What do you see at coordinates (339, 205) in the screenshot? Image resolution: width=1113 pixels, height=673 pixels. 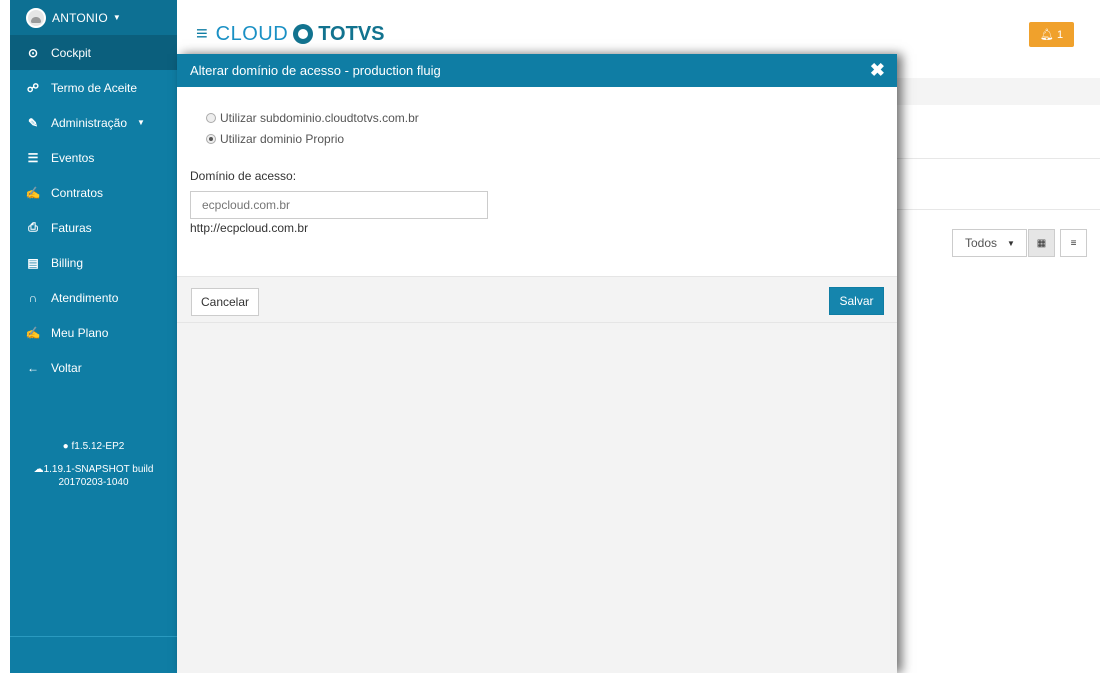 I see `domain-input` at bounding box center [339, 205].